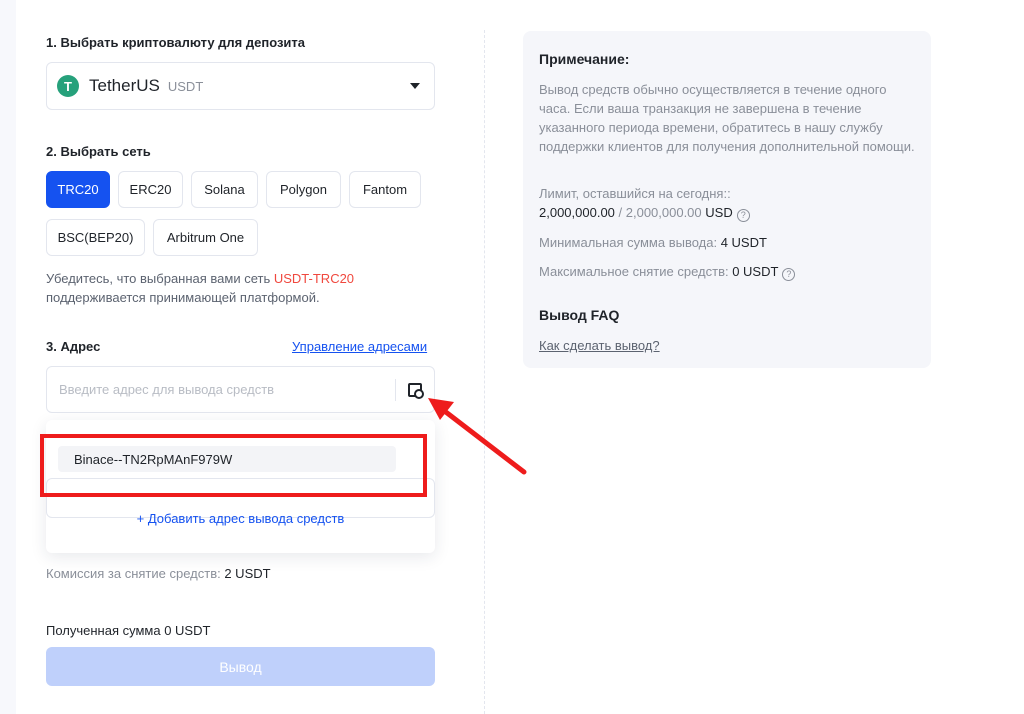  I want to click on faq-link: Как сделать вывод?, so click(599, 345).